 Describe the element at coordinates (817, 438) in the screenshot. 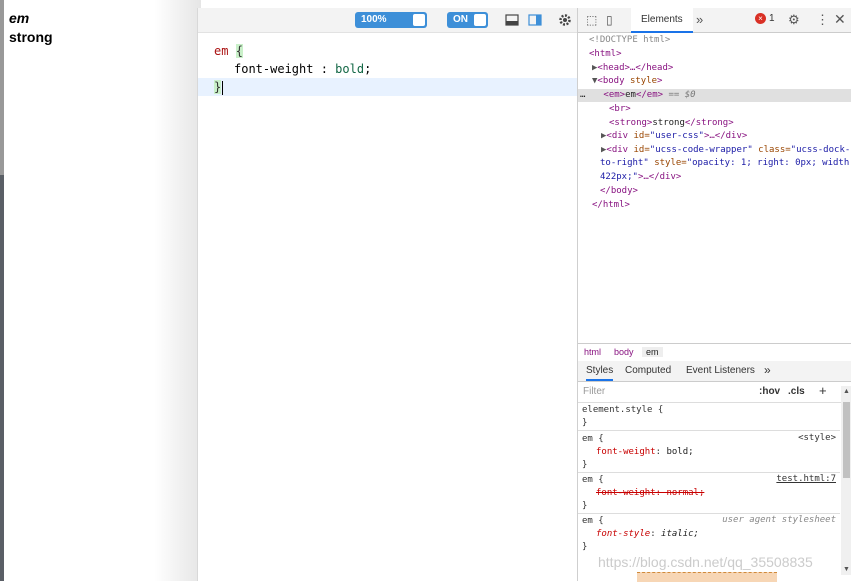

I see `rule-source: <style>` at that location.